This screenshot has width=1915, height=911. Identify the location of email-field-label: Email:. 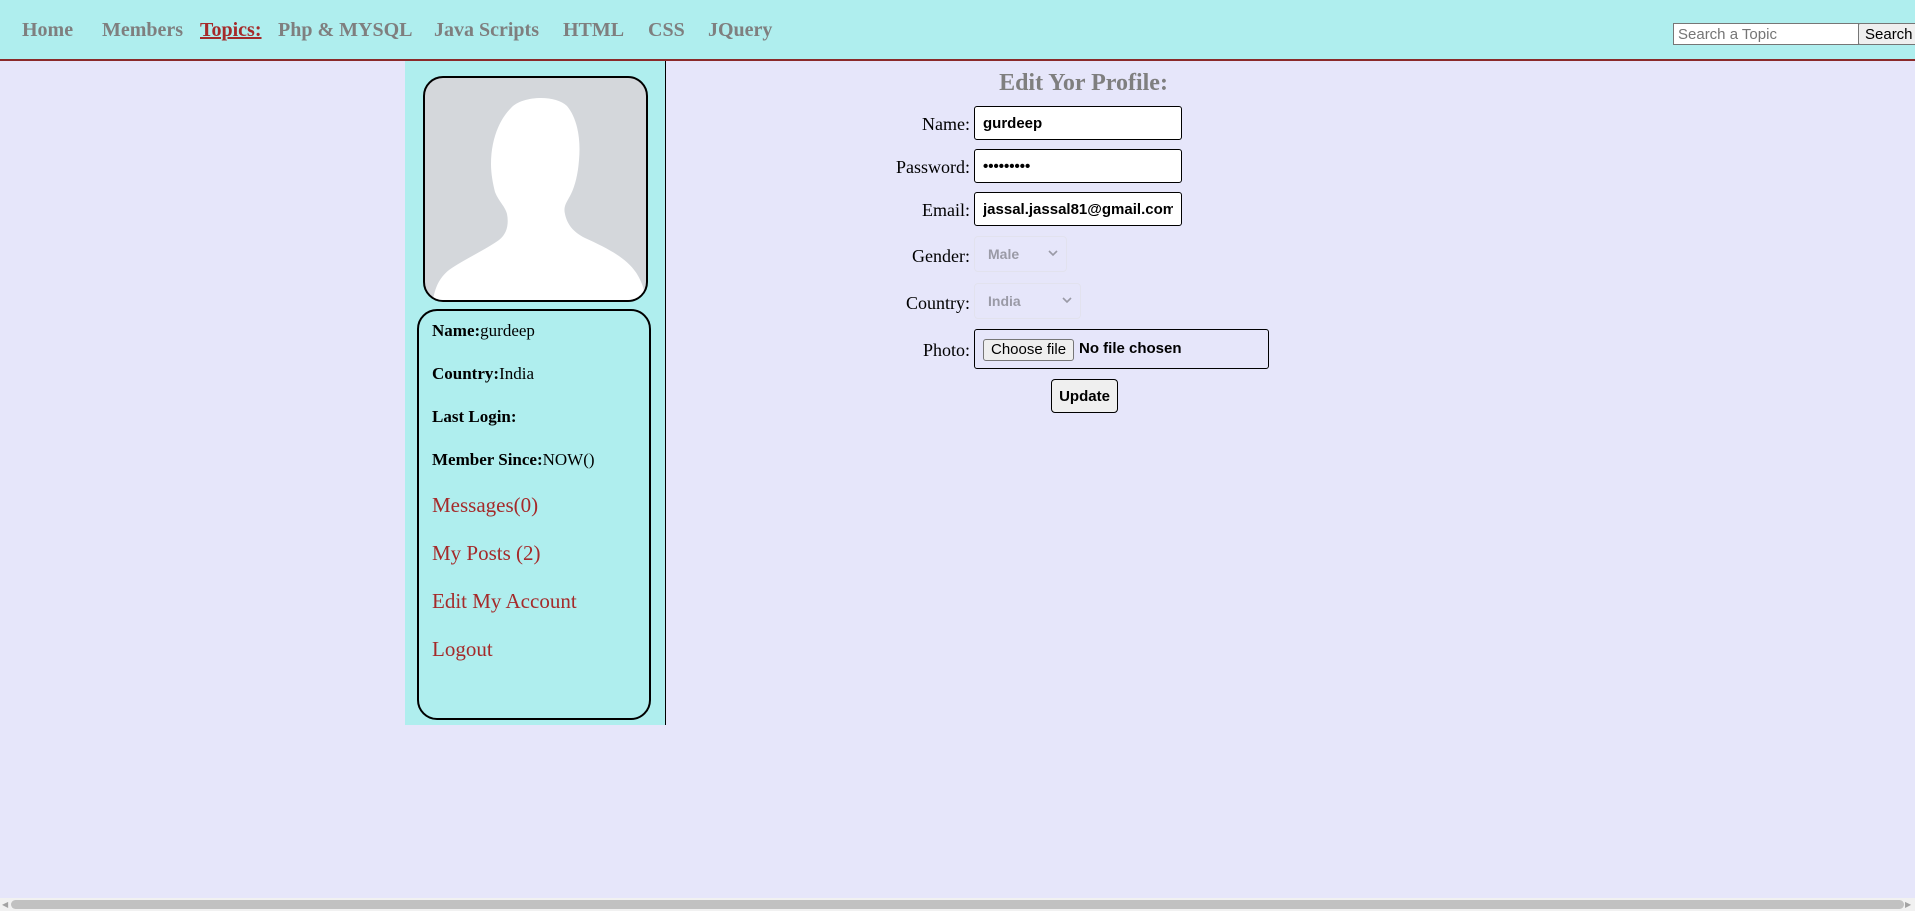
(946, 210).